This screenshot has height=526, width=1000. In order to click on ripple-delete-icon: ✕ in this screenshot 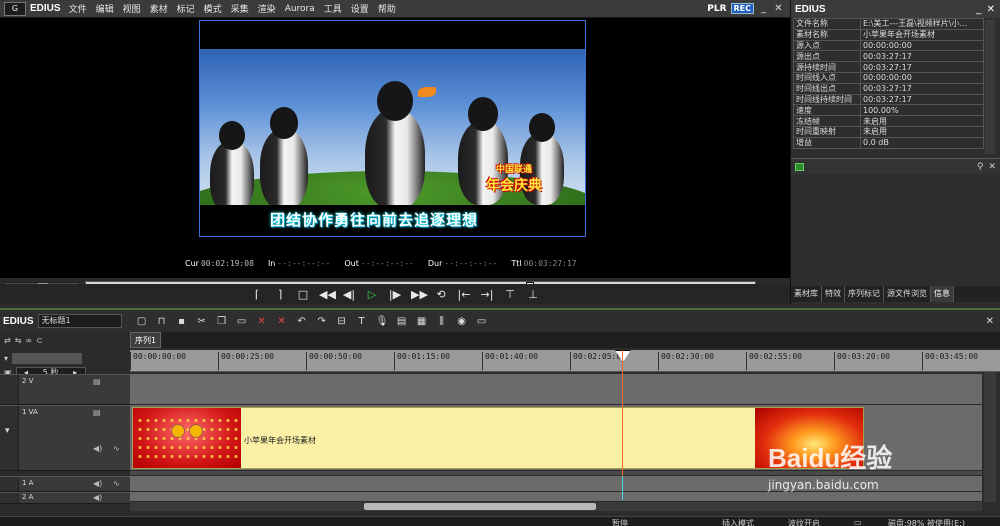, I will do `click(282, 321)`.